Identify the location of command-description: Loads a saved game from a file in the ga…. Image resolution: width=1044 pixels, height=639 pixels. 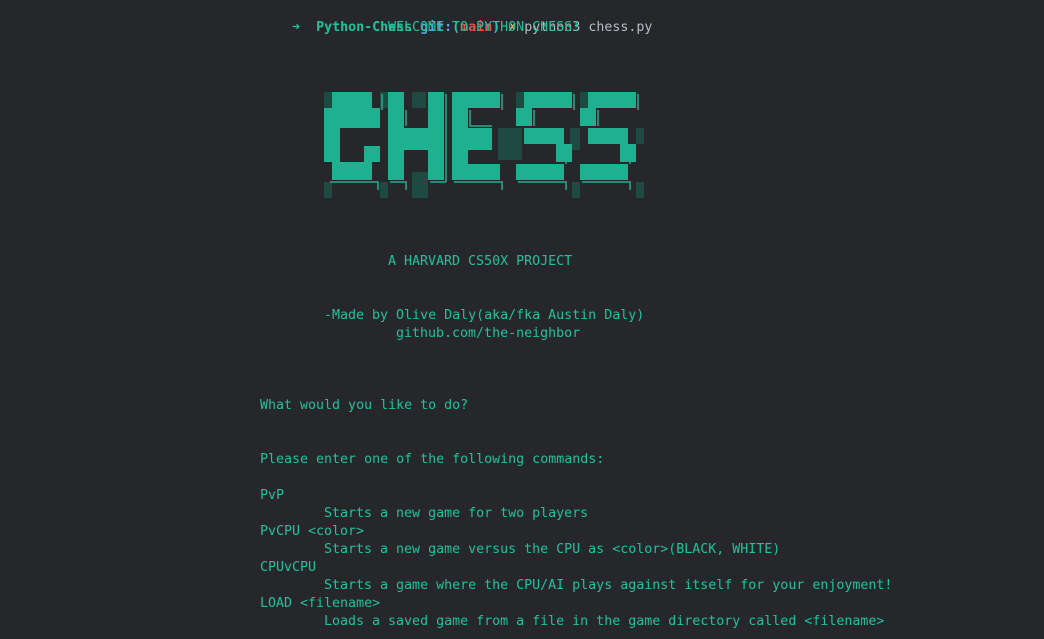
(604, 621).